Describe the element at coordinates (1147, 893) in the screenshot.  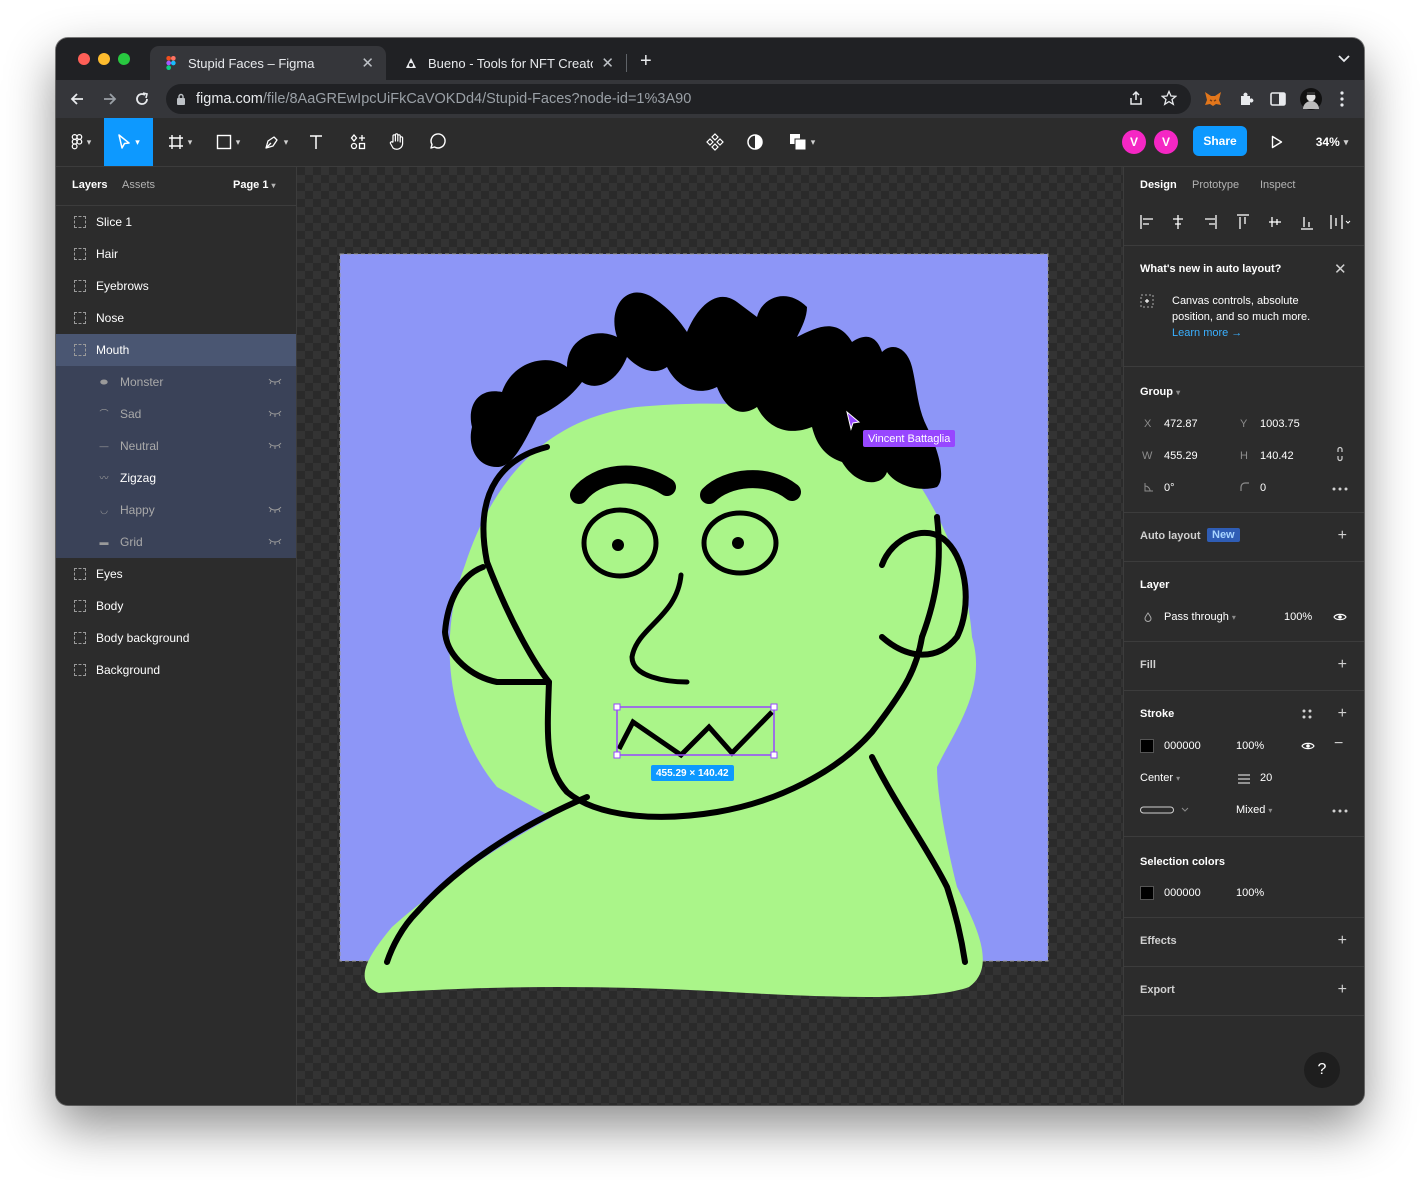
I see `selection-color-swatch` at that location.